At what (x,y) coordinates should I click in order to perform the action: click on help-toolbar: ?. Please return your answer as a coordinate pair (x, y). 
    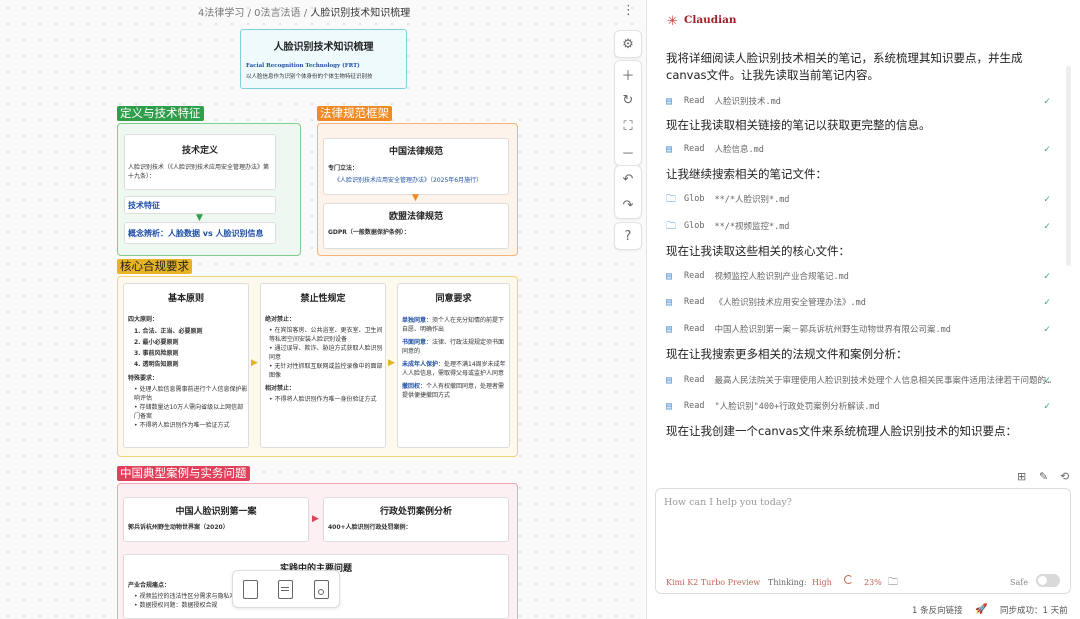
    Looking at the image, I should click on (628, 236).